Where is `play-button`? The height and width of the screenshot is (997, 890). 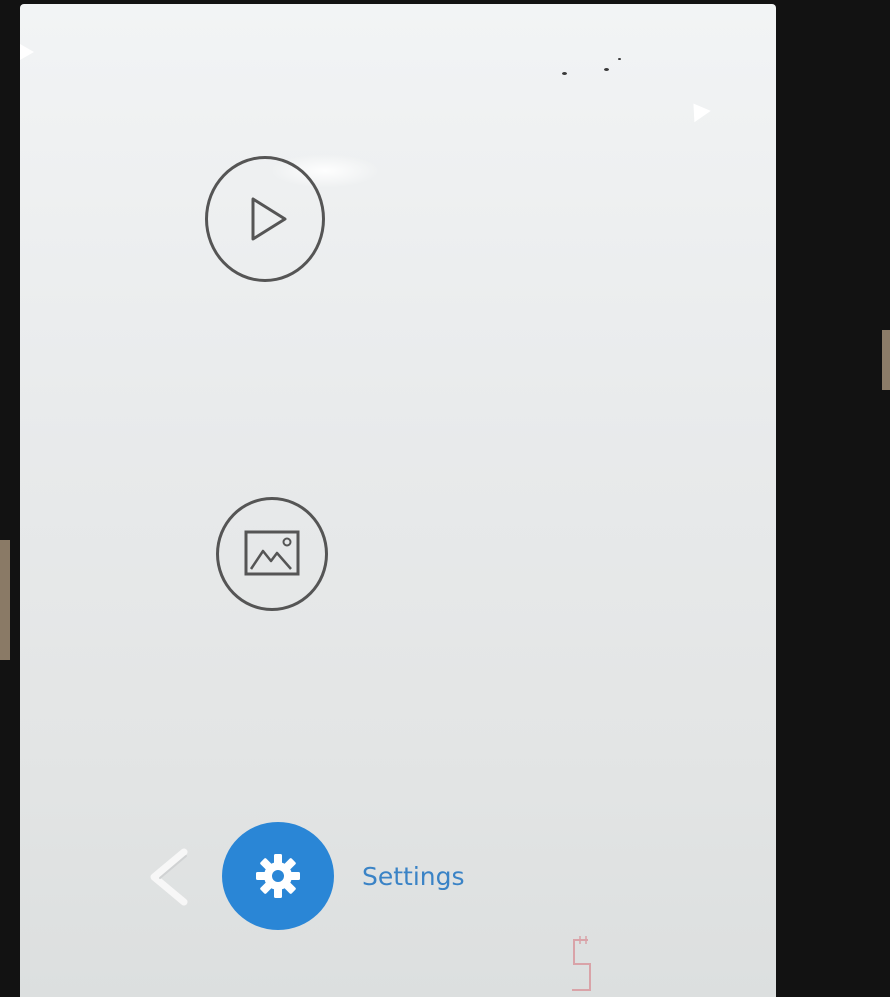 play-button is located at coordinates (265, 219).